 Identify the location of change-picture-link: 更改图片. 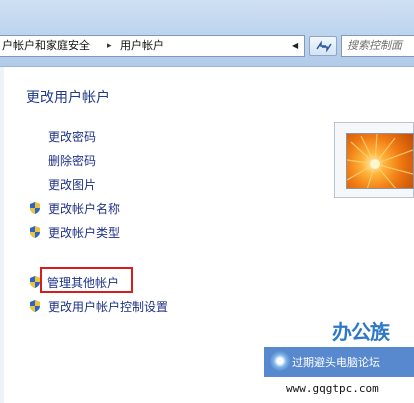
(72, 184).